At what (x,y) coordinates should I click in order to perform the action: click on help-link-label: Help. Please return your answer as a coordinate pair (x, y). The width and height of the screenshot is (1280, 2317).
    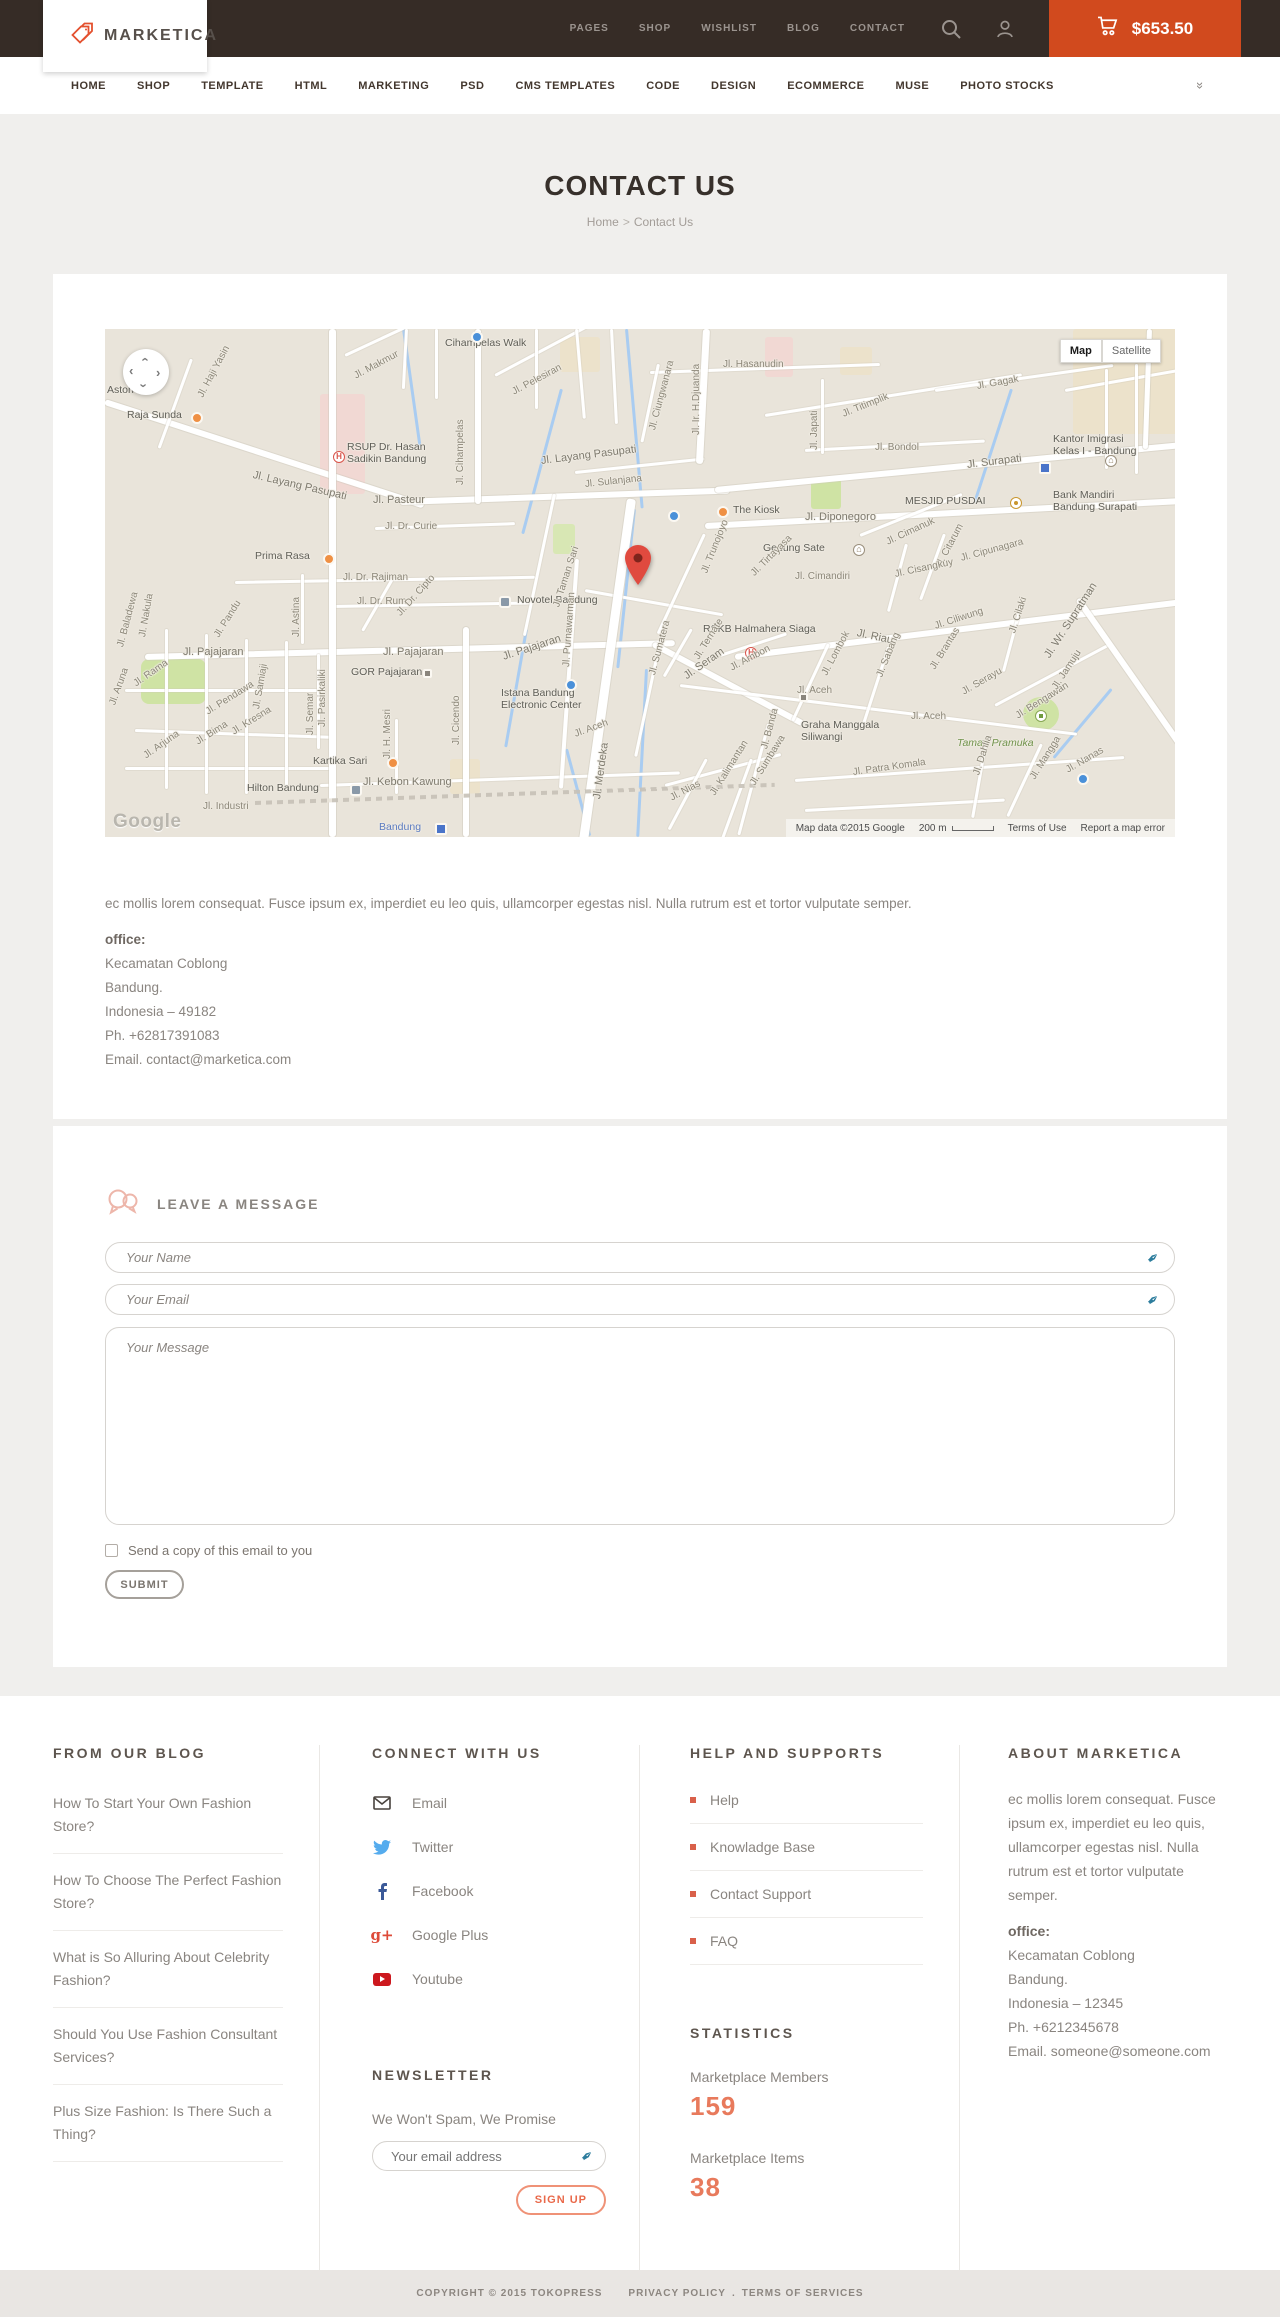
    Looking at the image, I should click on (724, 1800).